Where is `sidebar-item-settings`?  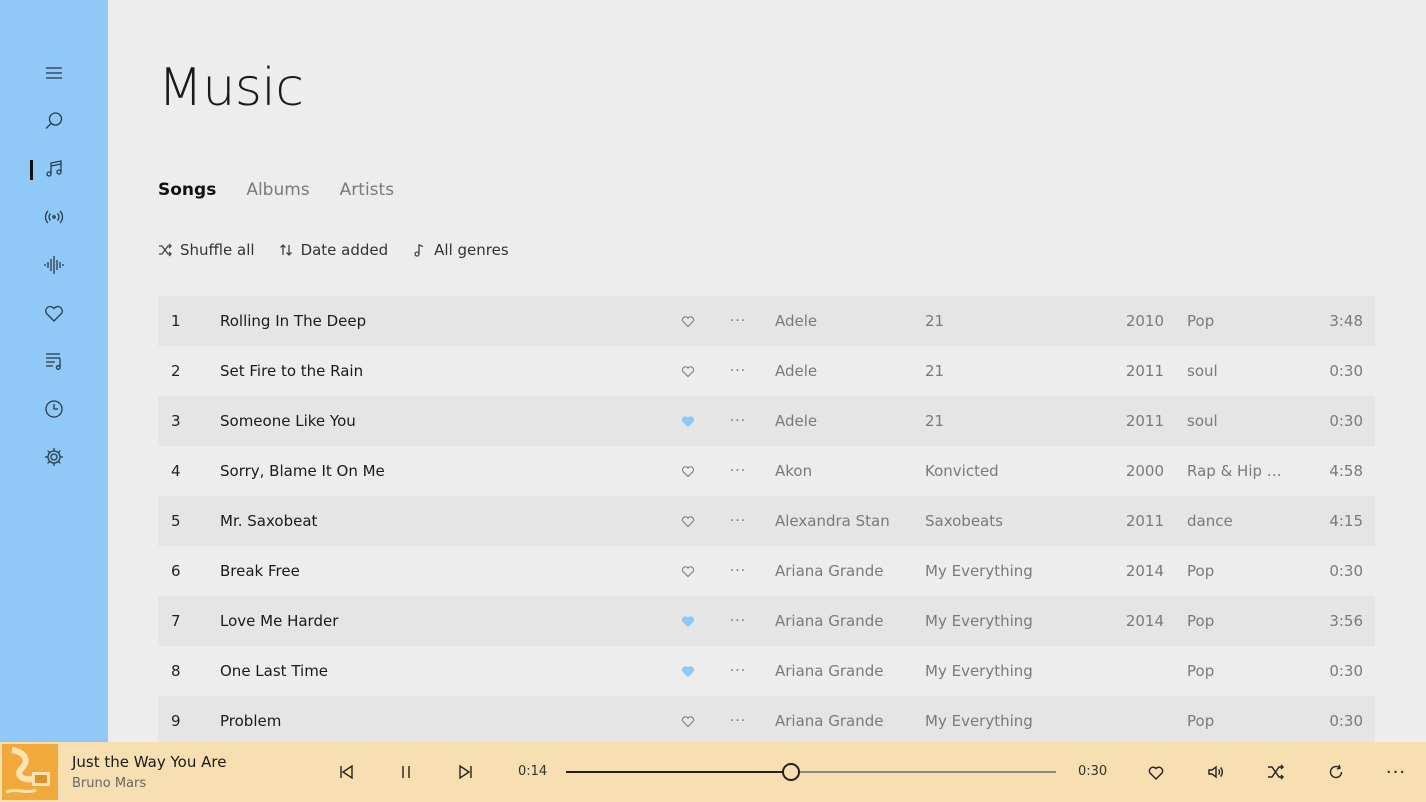
sidebar-item-settings is located at coordinates (54, 457).